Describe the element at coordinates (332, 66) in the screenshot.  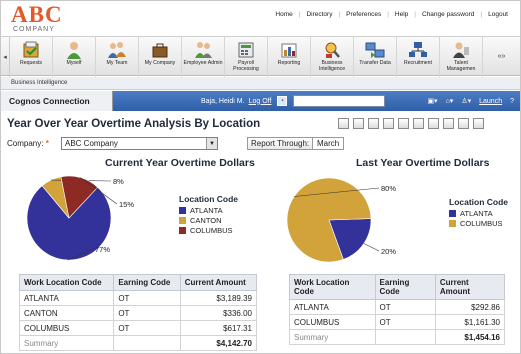
I see `toolbar-label: Business Intelligence` at that location.